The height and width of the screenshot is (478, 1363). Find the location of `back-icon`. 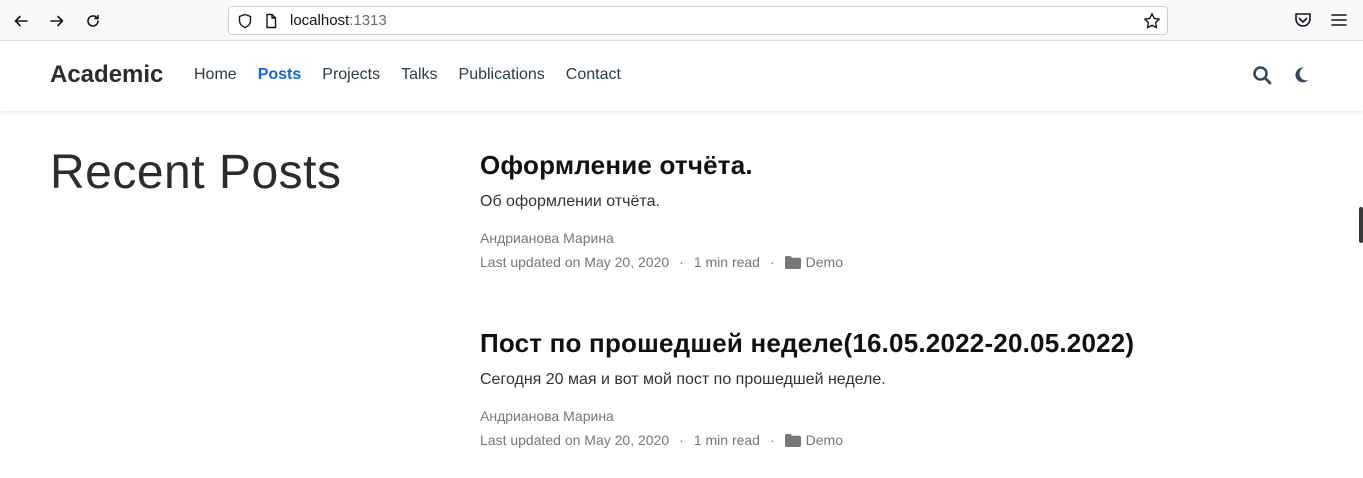

back-icon is located at coordinates (21, 21).